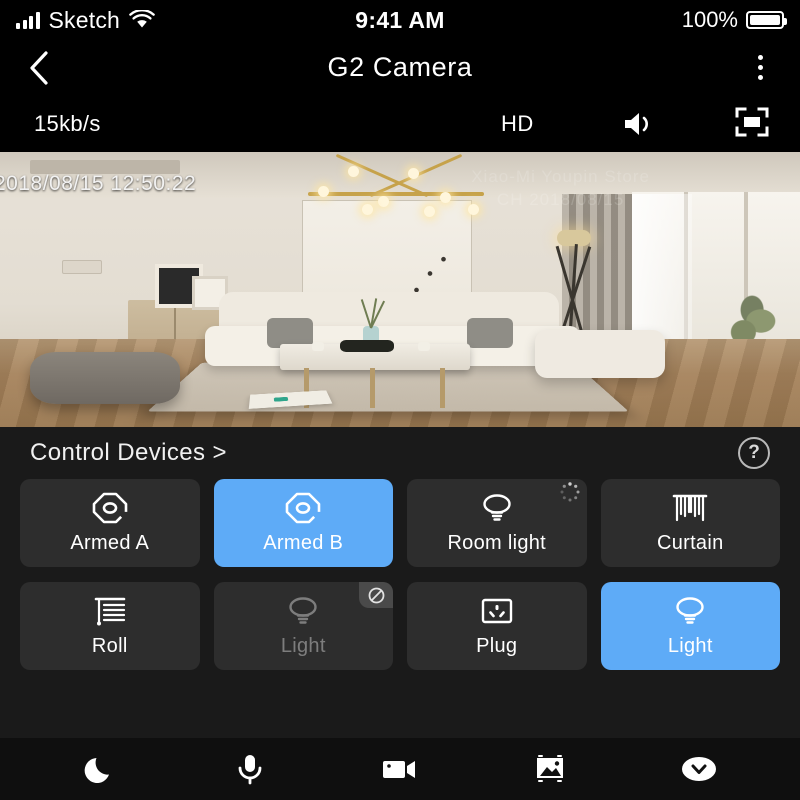  I want to click on fullscreen-button, so click(752, 124).